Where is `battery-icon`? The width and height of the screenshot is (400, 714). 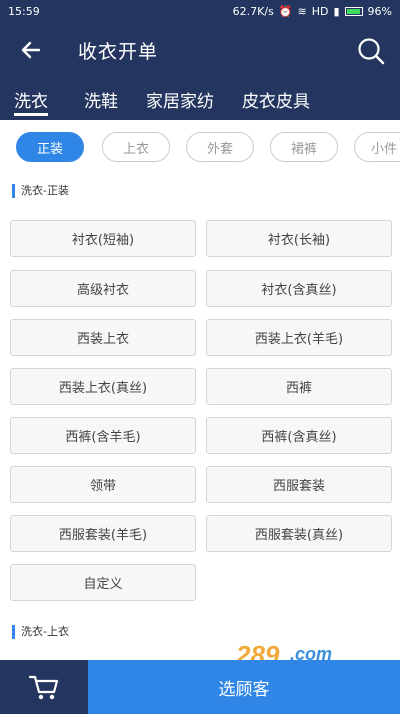
battery-icon is located at coordinates (353, 11).